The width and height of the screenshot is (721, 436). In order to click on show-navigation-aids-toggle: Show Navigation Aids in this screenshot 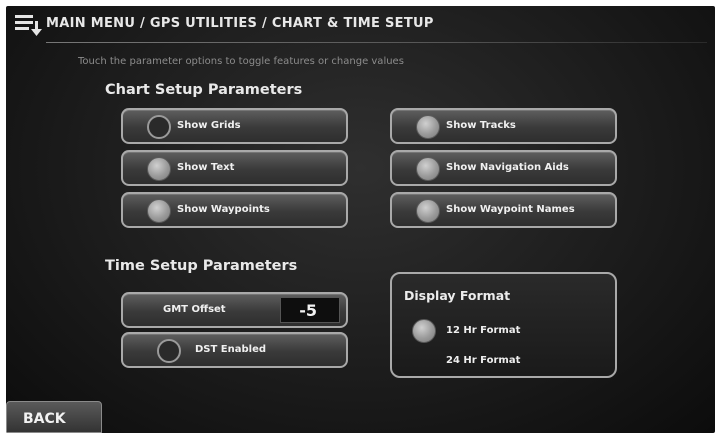, I will do `click(503, 168)`.